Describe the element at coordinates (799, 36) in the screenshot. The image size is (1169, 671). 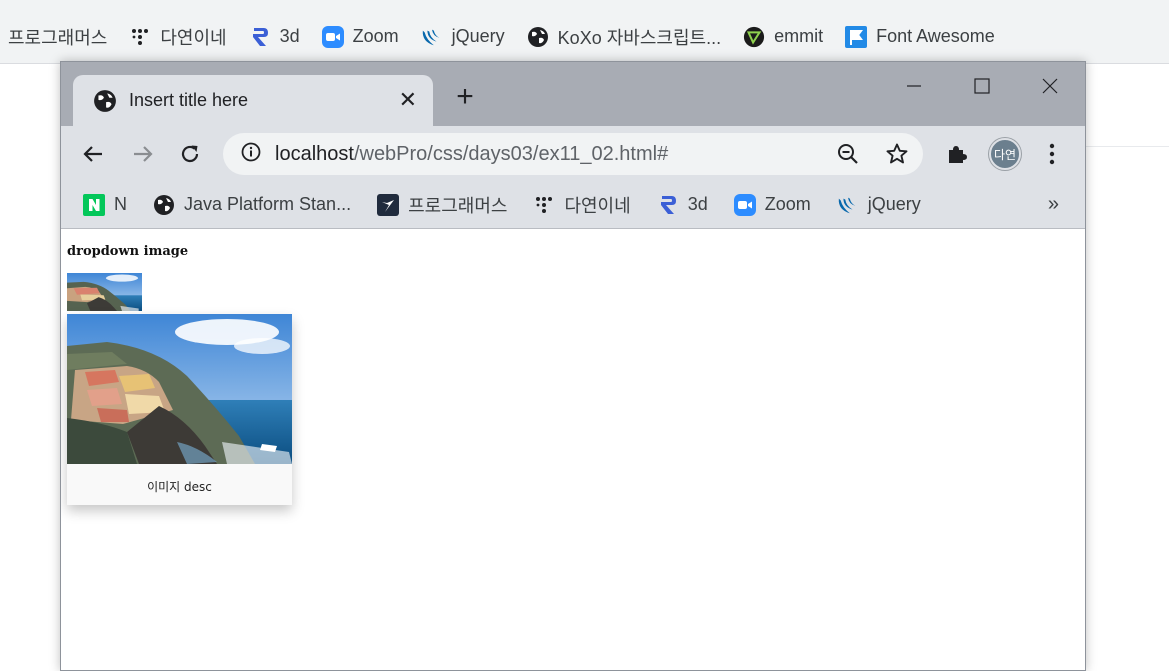
I see `bookmark-label: emmit` at that location.